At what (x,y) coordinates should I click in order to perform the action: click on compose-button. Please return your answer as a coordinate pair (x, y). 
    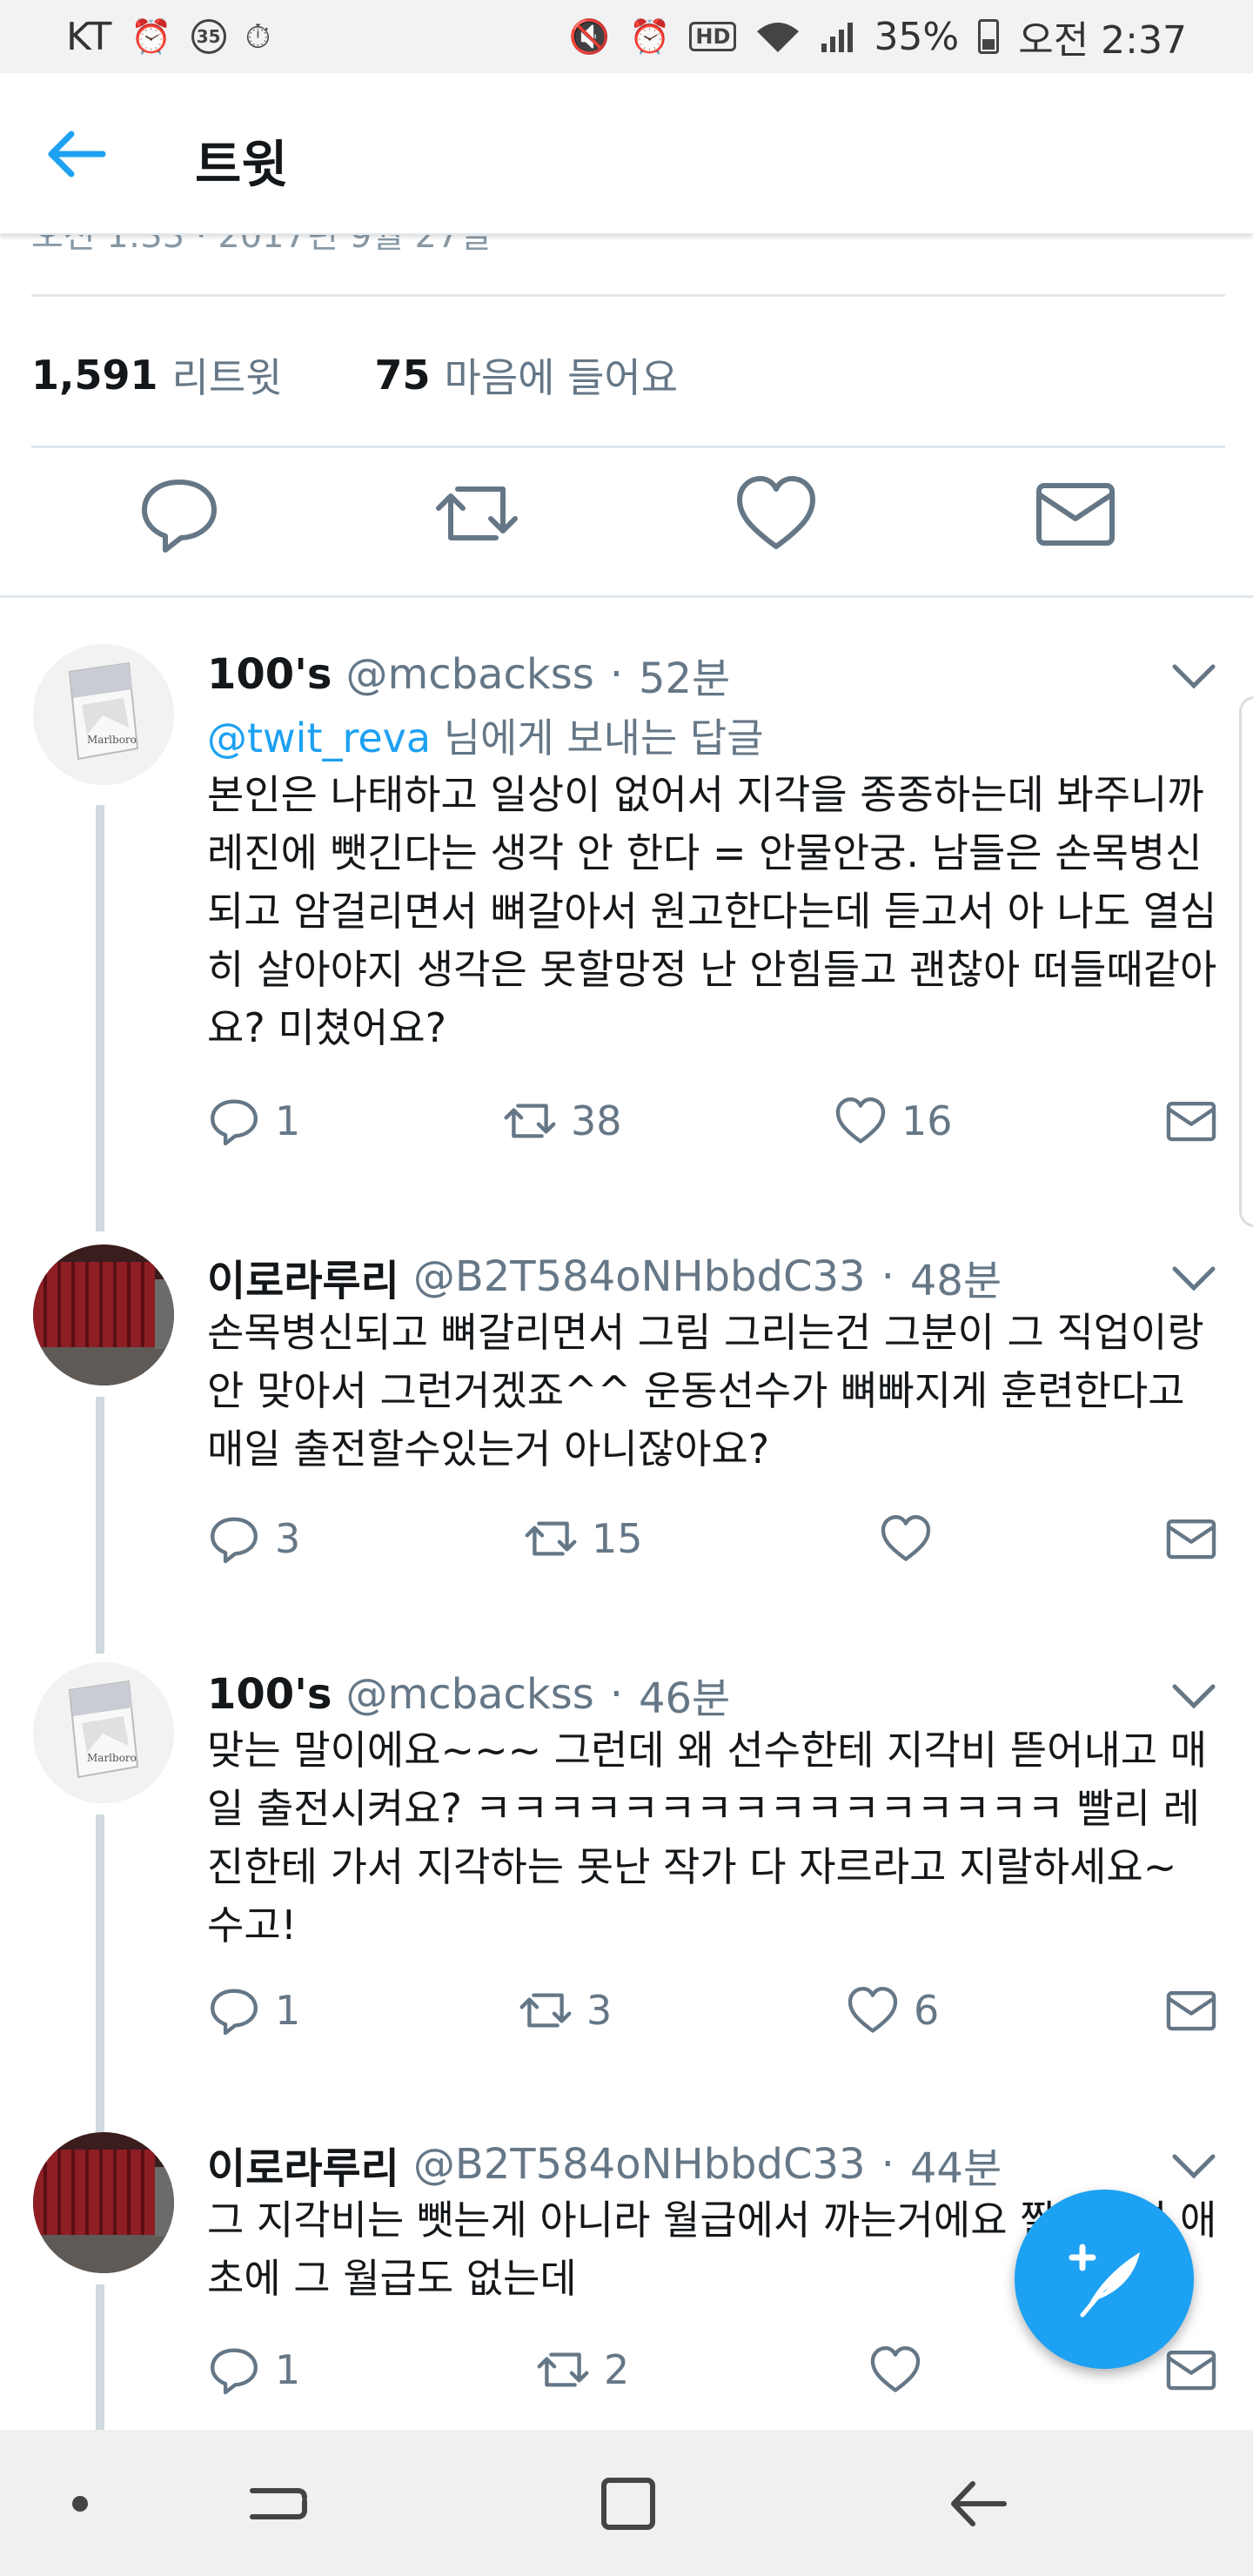
    Looking at the image, I should click on (1104, 2279).